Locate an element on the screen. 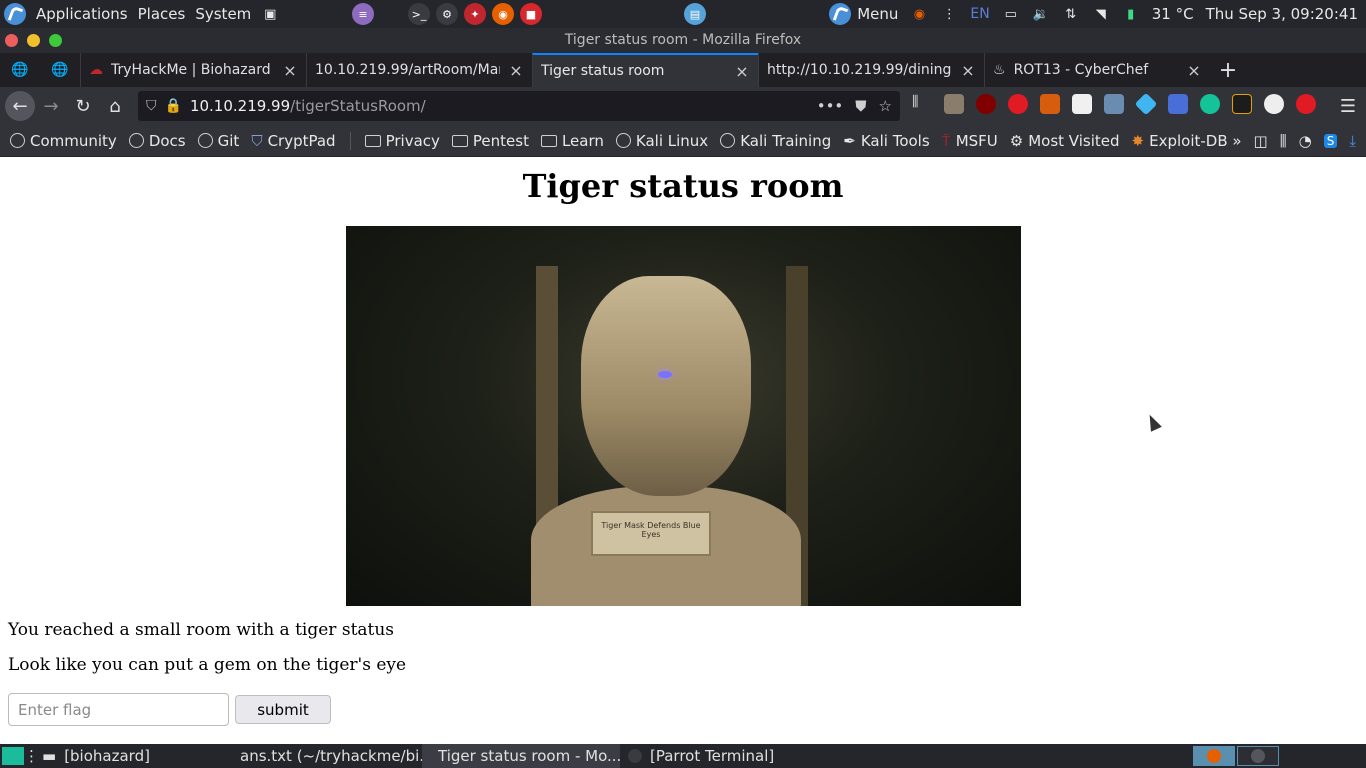 This screenshot has height=768, width=1366. terminal-icon is located at coordinates (1258, 756).